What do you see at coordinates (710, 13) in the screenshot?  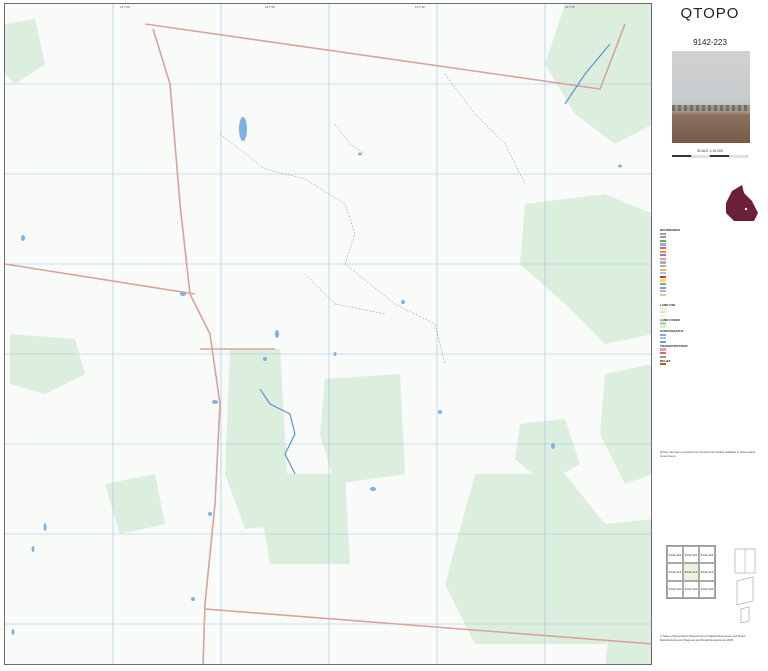 I see `product-title: QTOPO` at bounding box center [710, 13].